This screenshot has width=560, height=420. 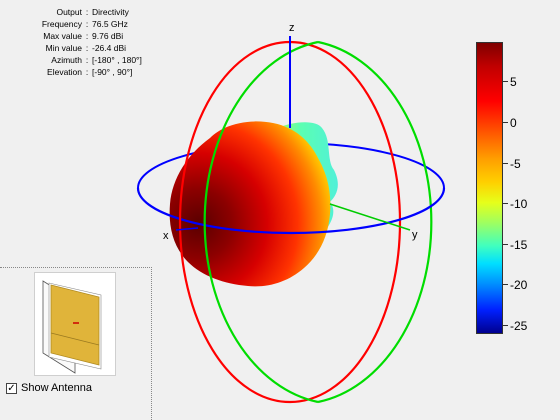 I want to click on y-axis-label: y, so click(x=415, y=235).